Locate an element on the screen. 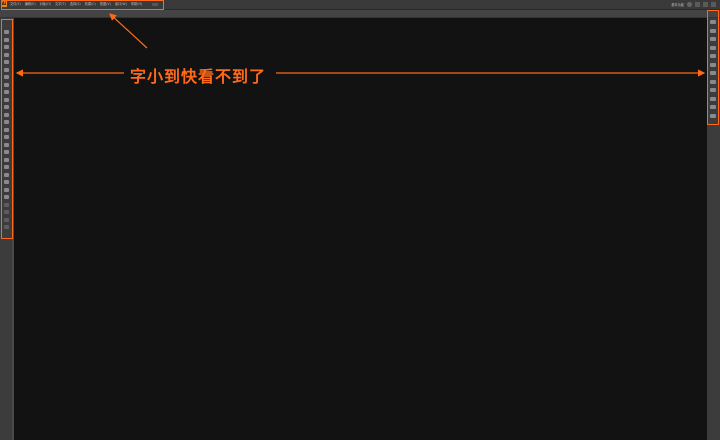 The height and width of the screenshot is (440, 720). perspective-grid-icon is located at coordinates (6, 152).